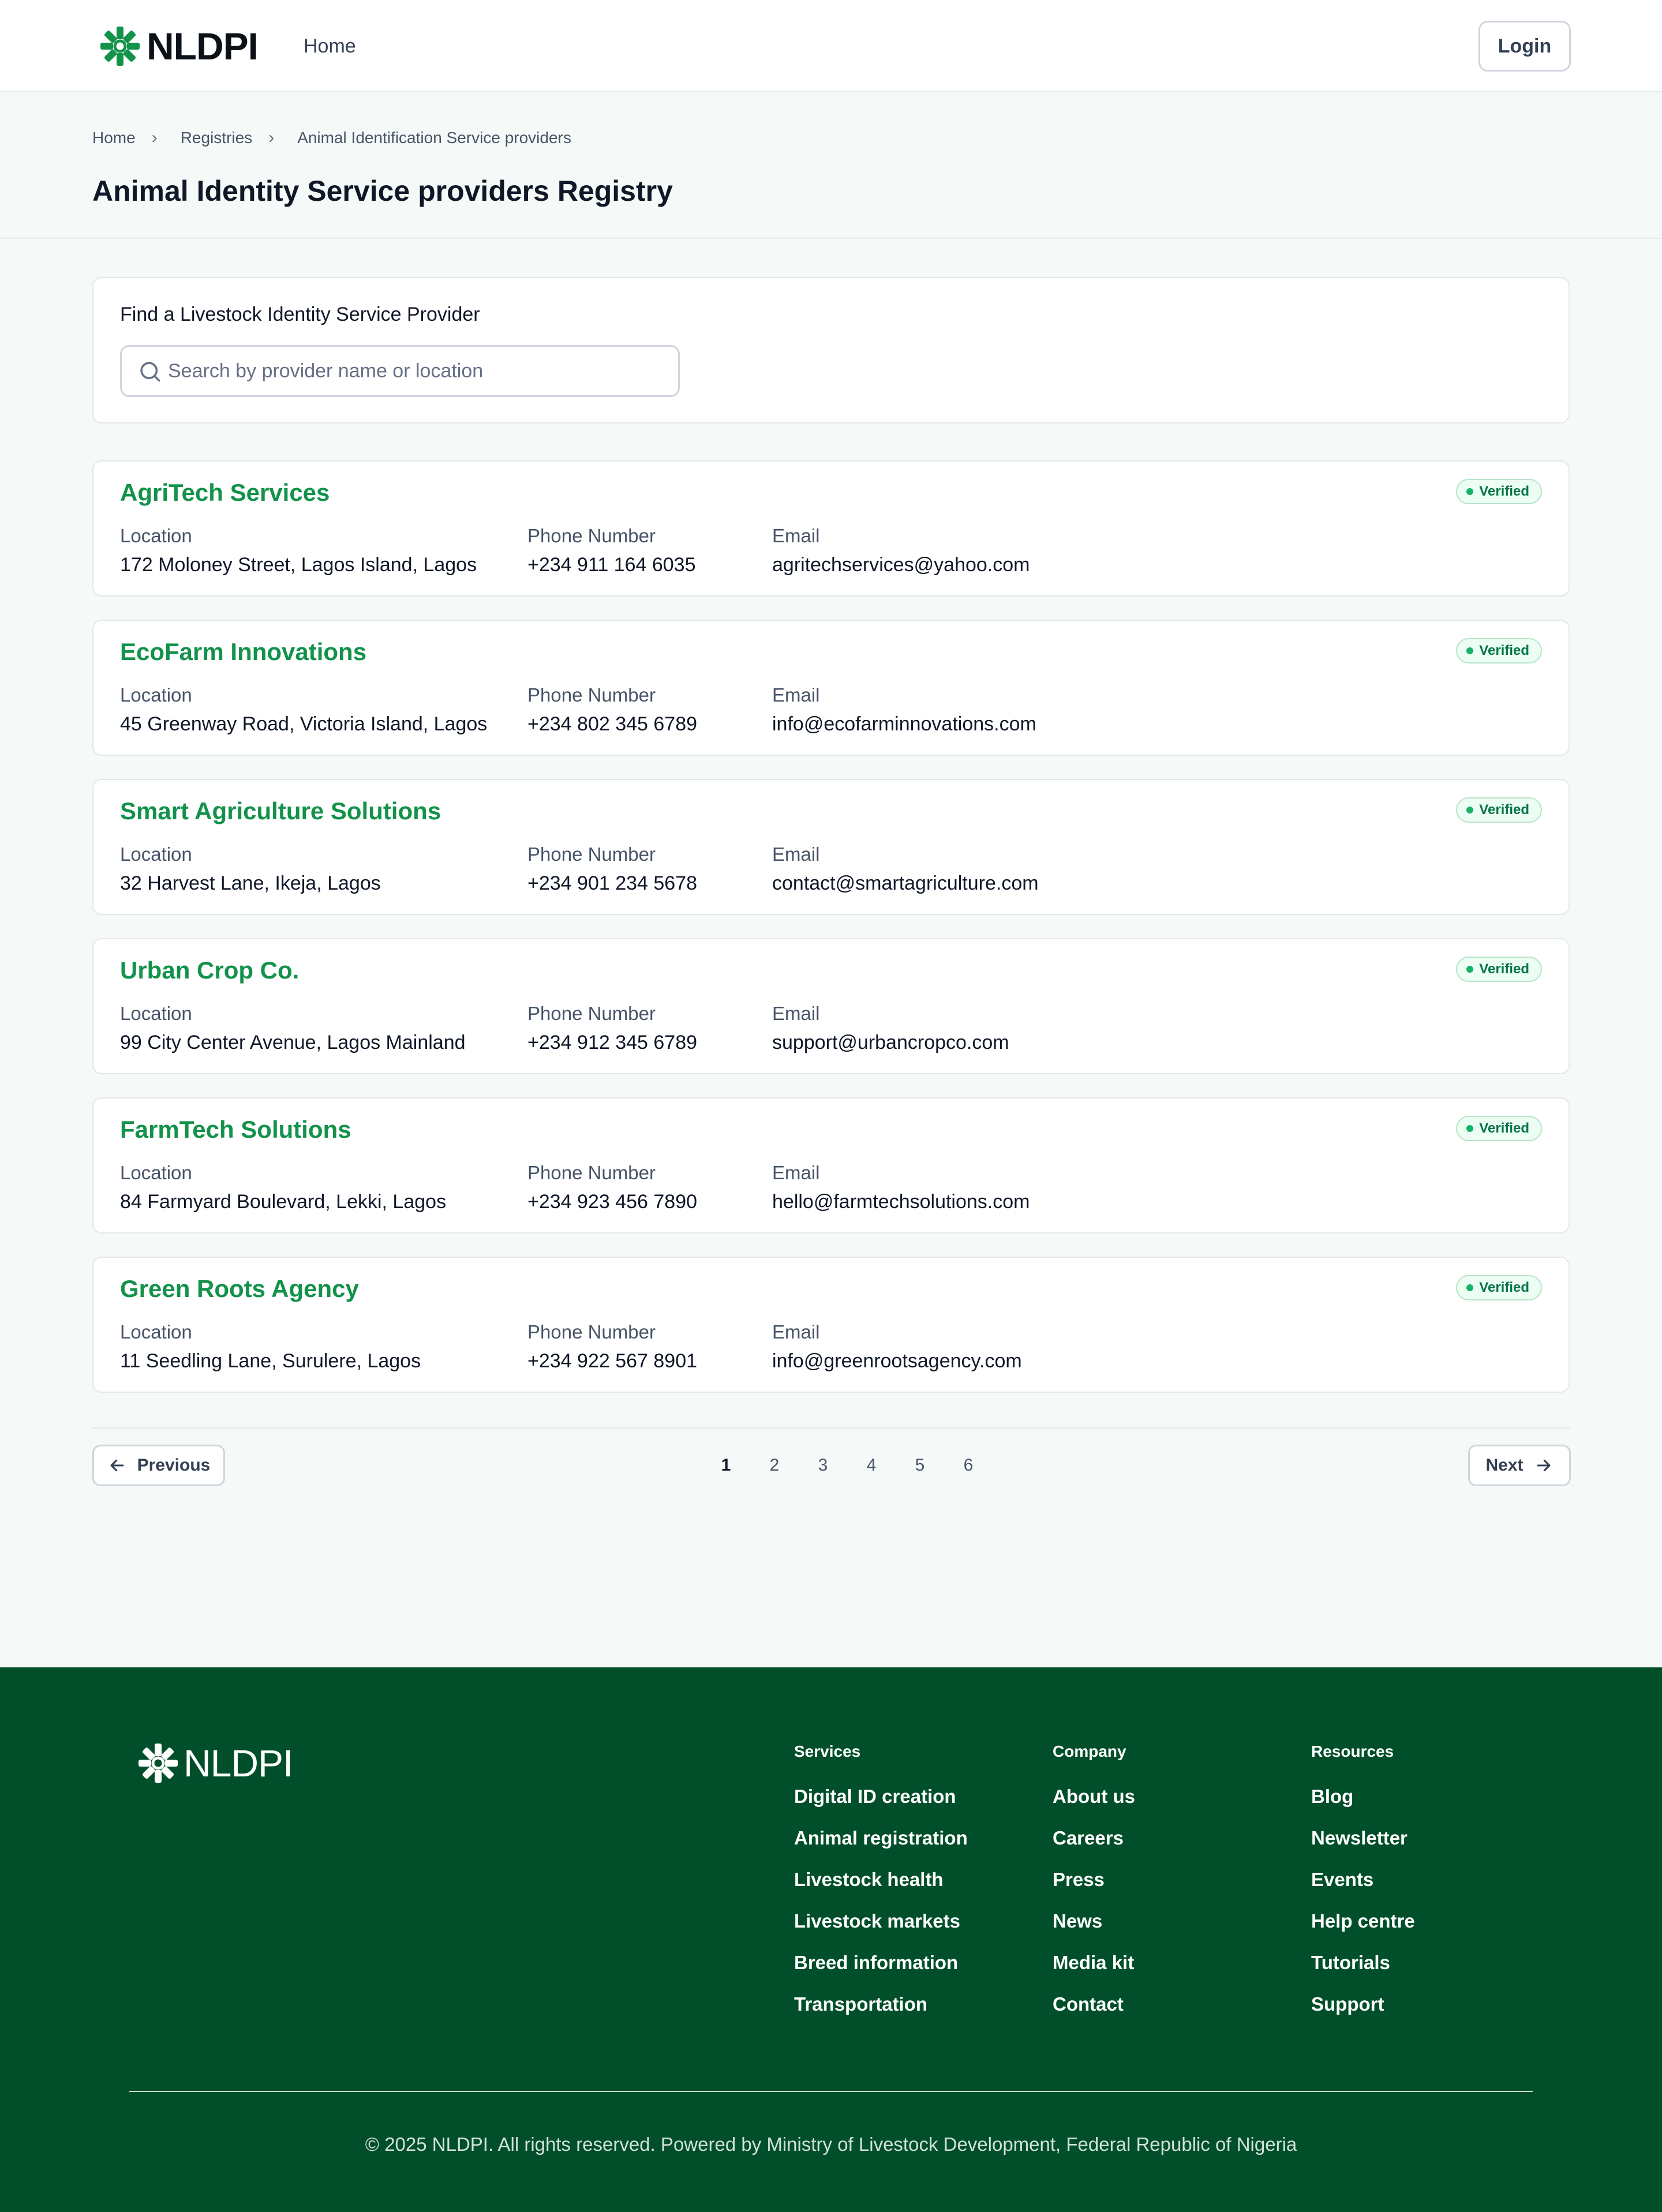  Describe the element at coordinates (1543, 1465) in the screenshot. I see `arrow-right-icon` at that location.